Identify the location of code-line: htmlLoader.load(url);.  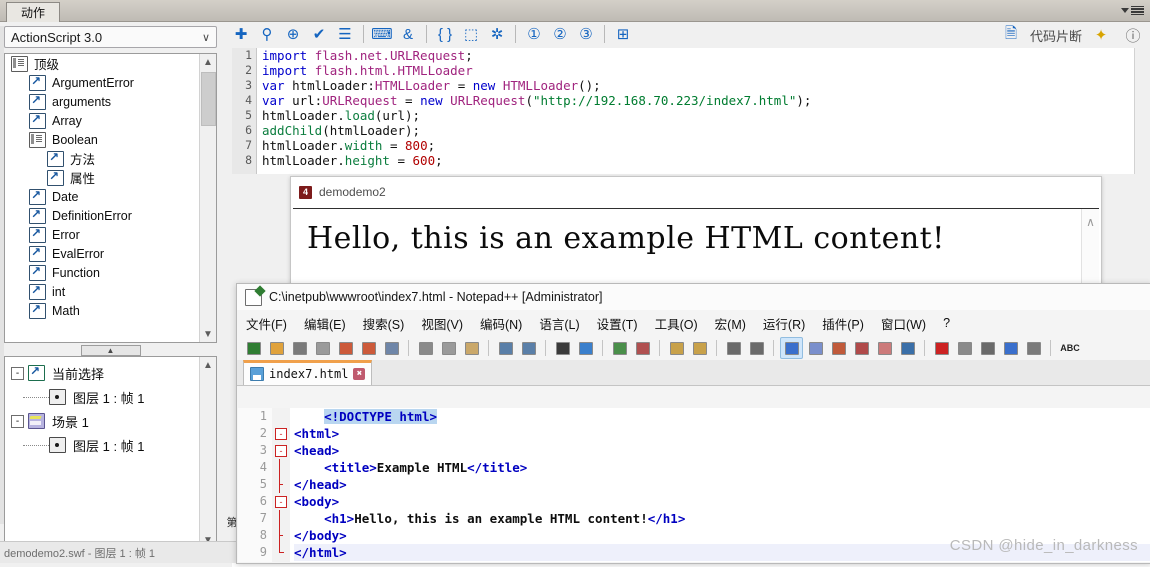
(697, 115).